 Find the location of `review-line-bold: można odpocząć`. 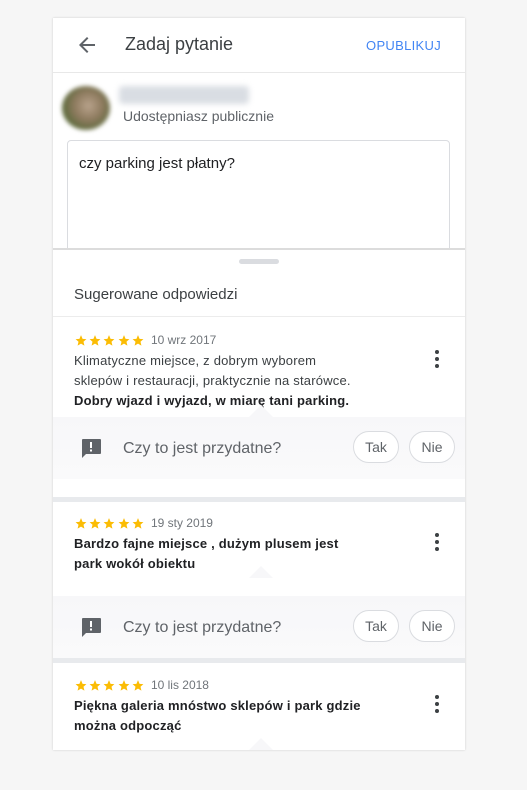

review-line-bold: można odpocząć is located at coordinates (128, 725).